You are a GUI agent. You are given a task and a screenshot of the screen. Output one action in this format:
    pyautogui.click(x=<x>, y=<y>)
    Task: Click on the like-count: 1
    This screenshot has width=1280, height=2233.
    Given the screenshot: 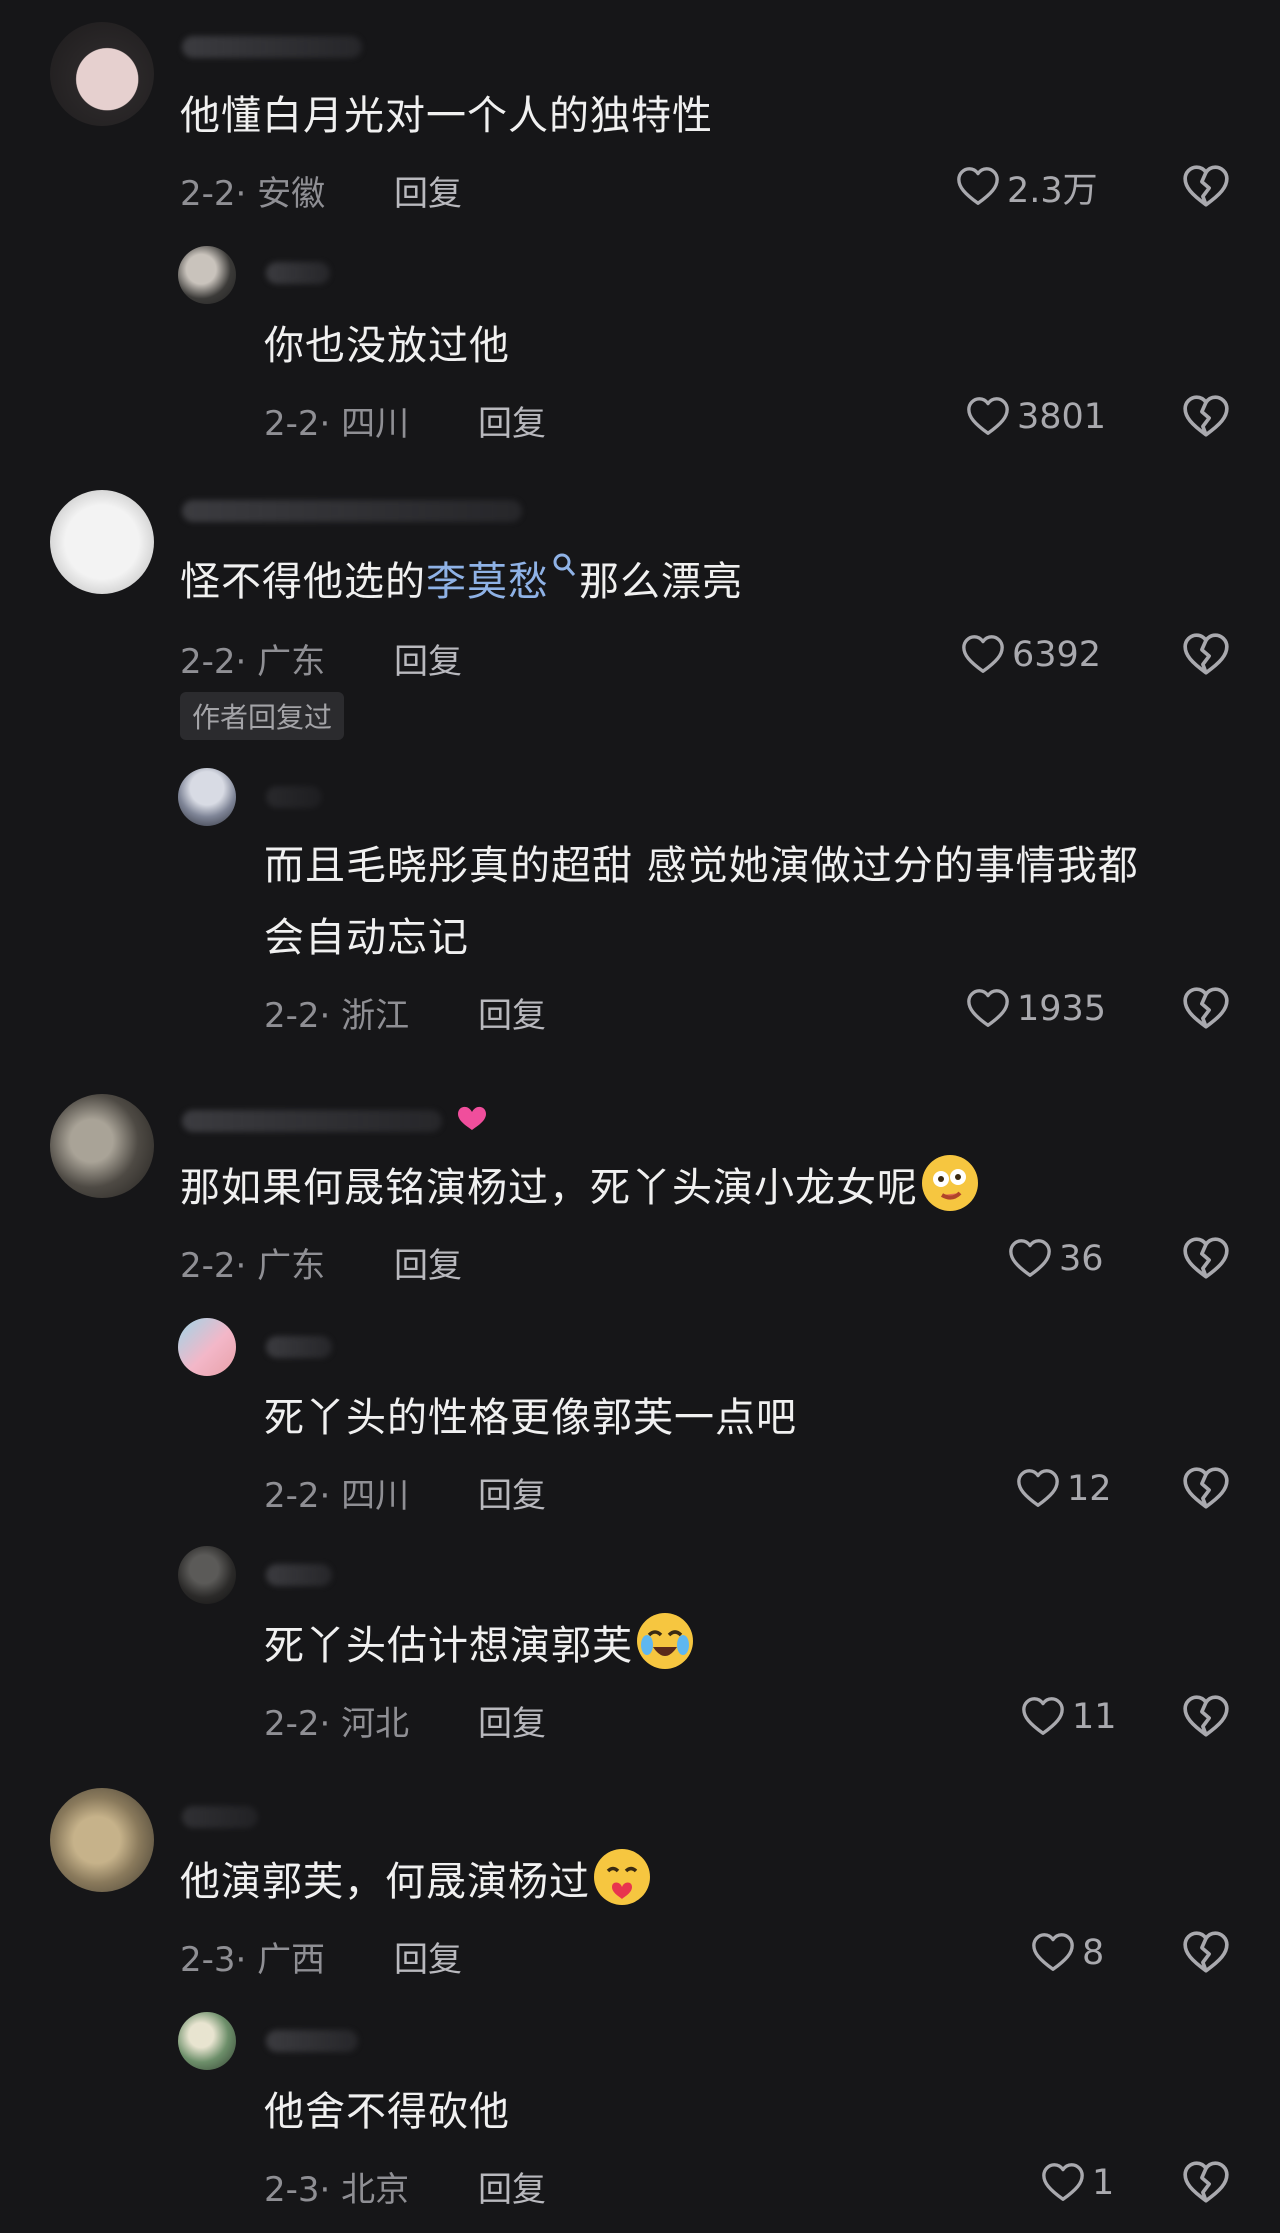 What is the action you would take?
    pyautogui.click(x=1103, y=2183)
    